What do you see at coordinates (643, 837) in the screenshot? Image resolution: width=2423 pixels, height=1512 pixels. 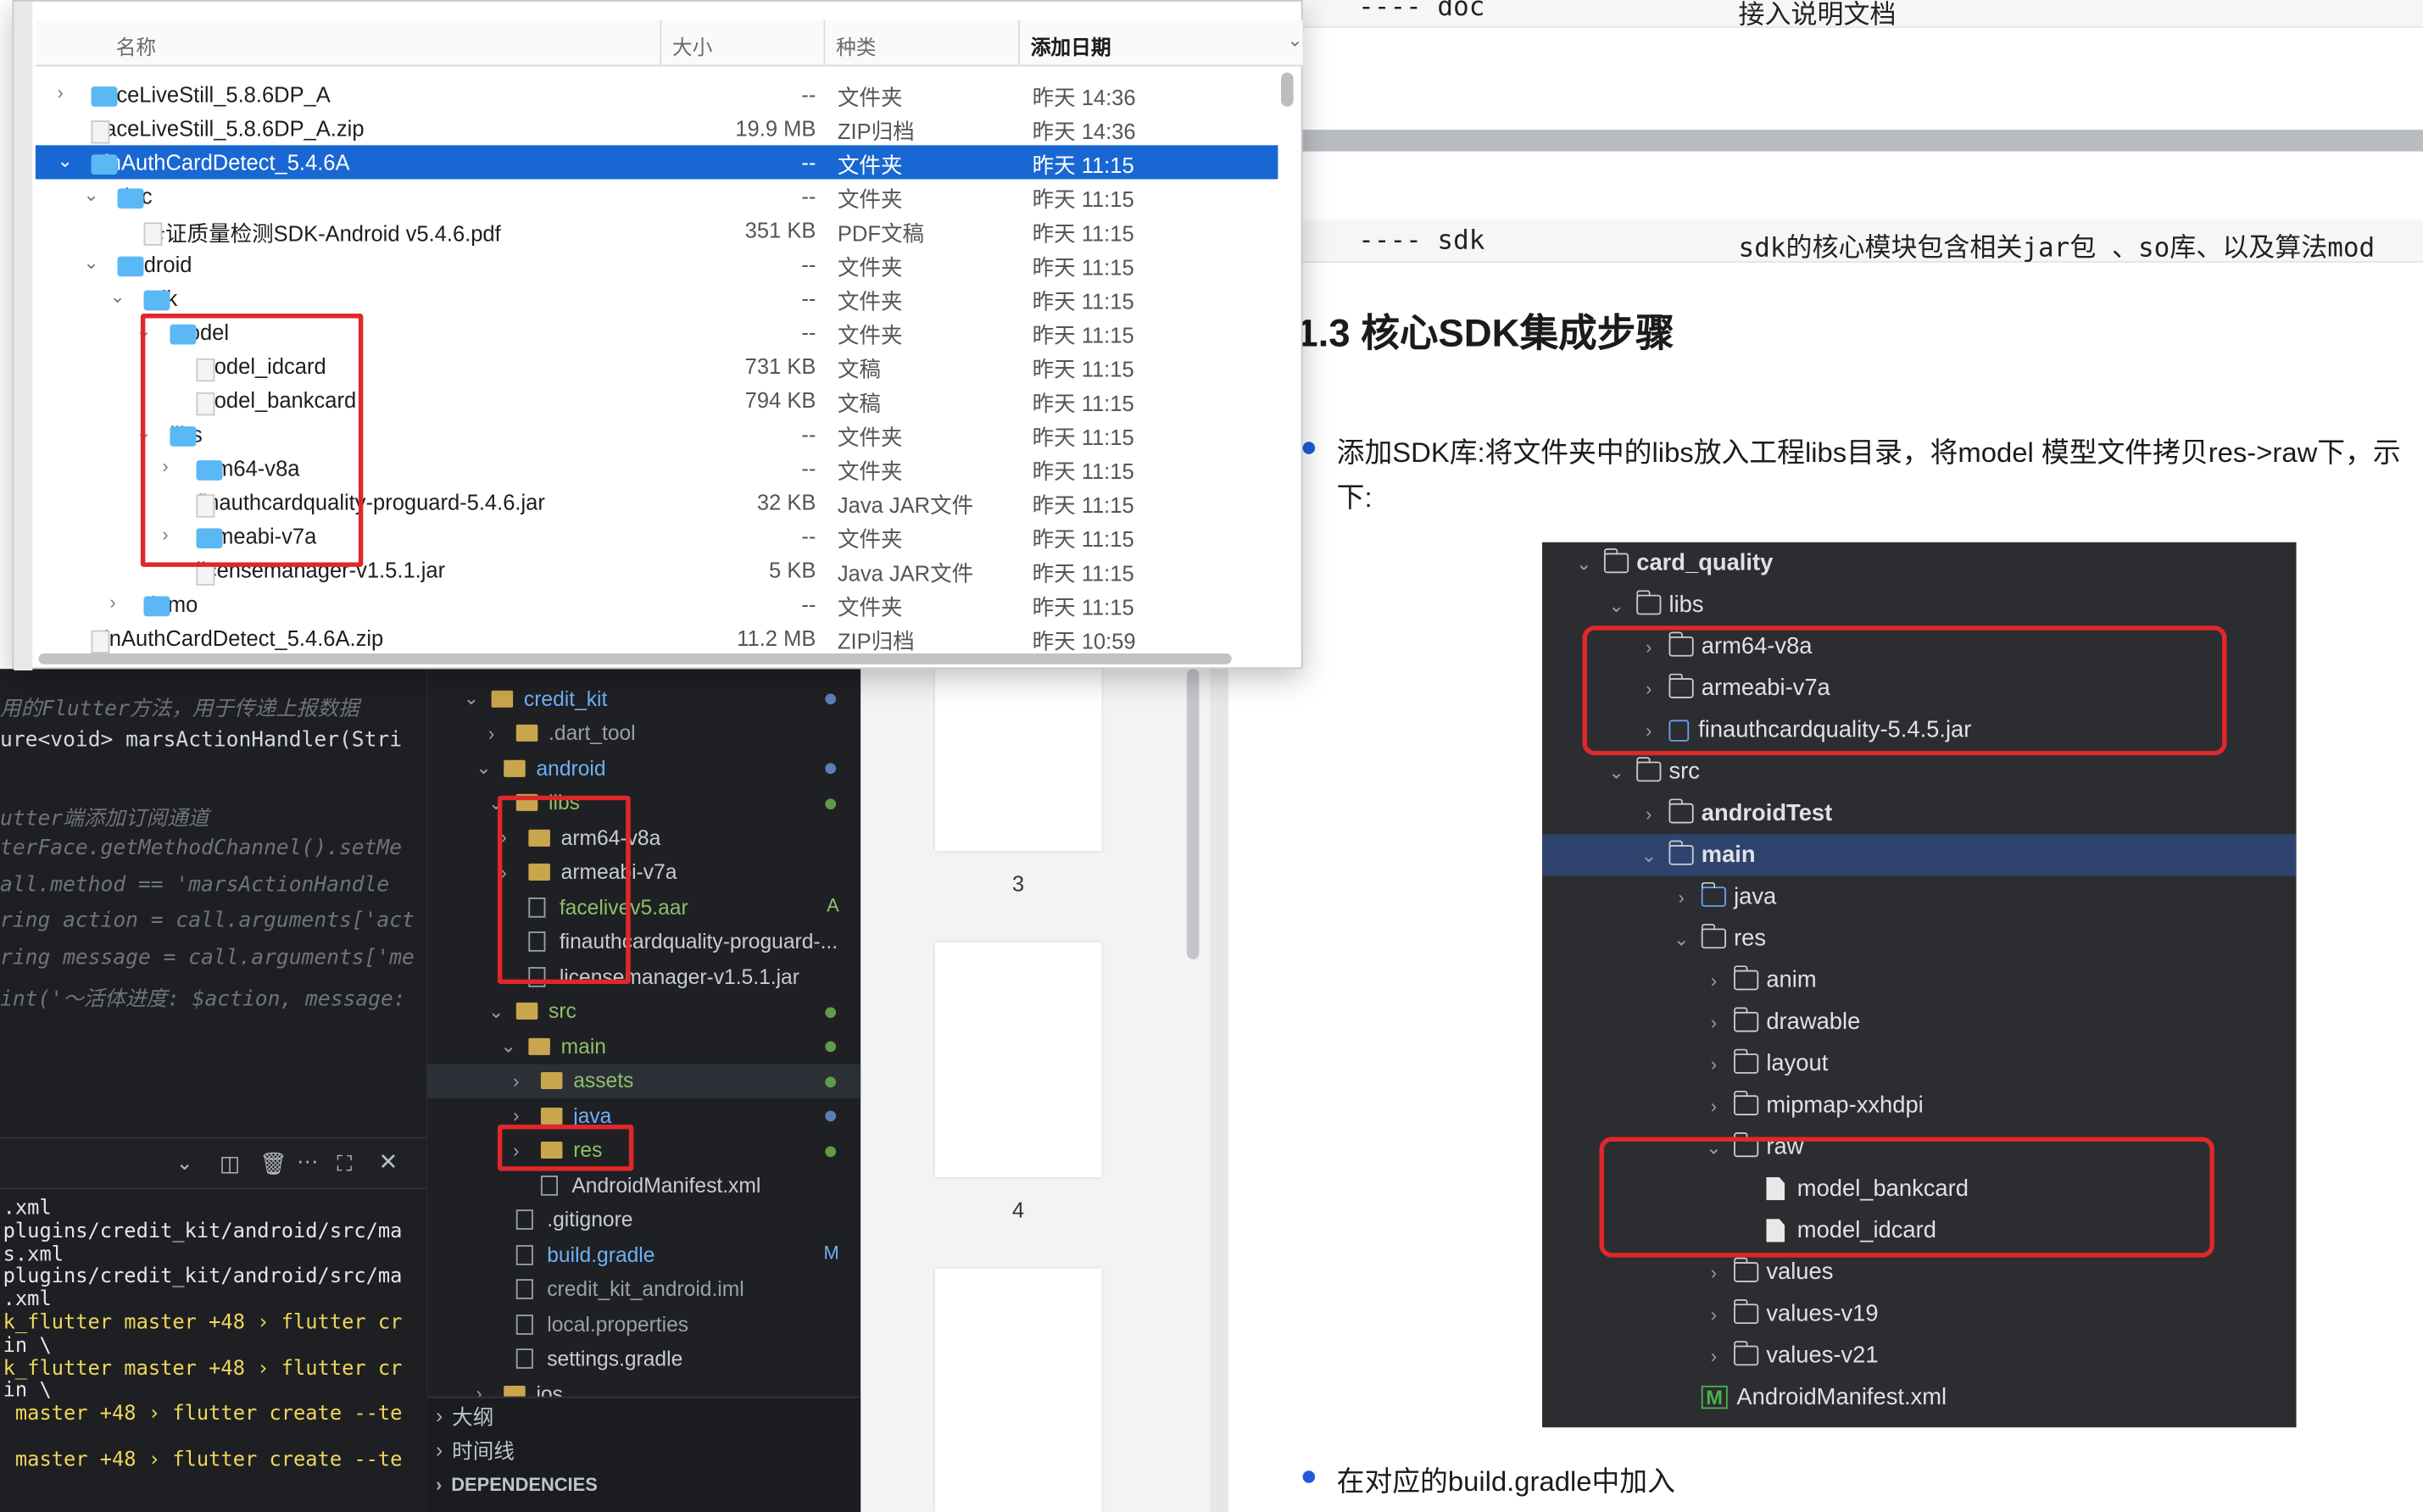 I see `explorer-item: › arm64-v8a` at bounding box center [643, 837].